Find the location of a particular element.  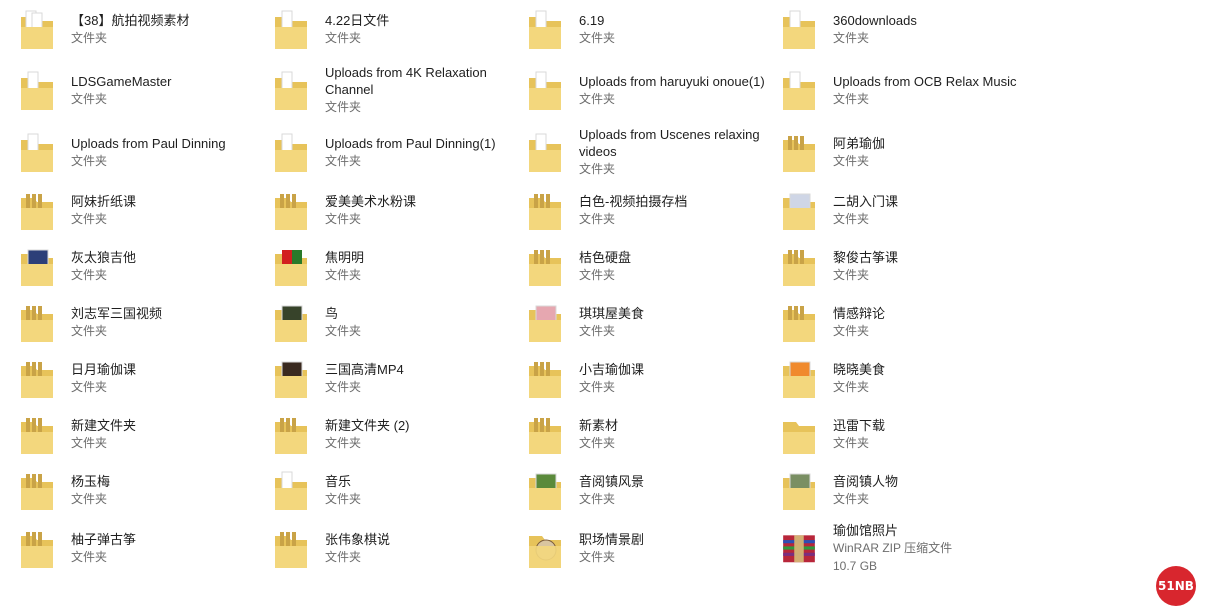

folder-item: 刘志军三国视频 文件夹 is located at coordinates (143, 322).